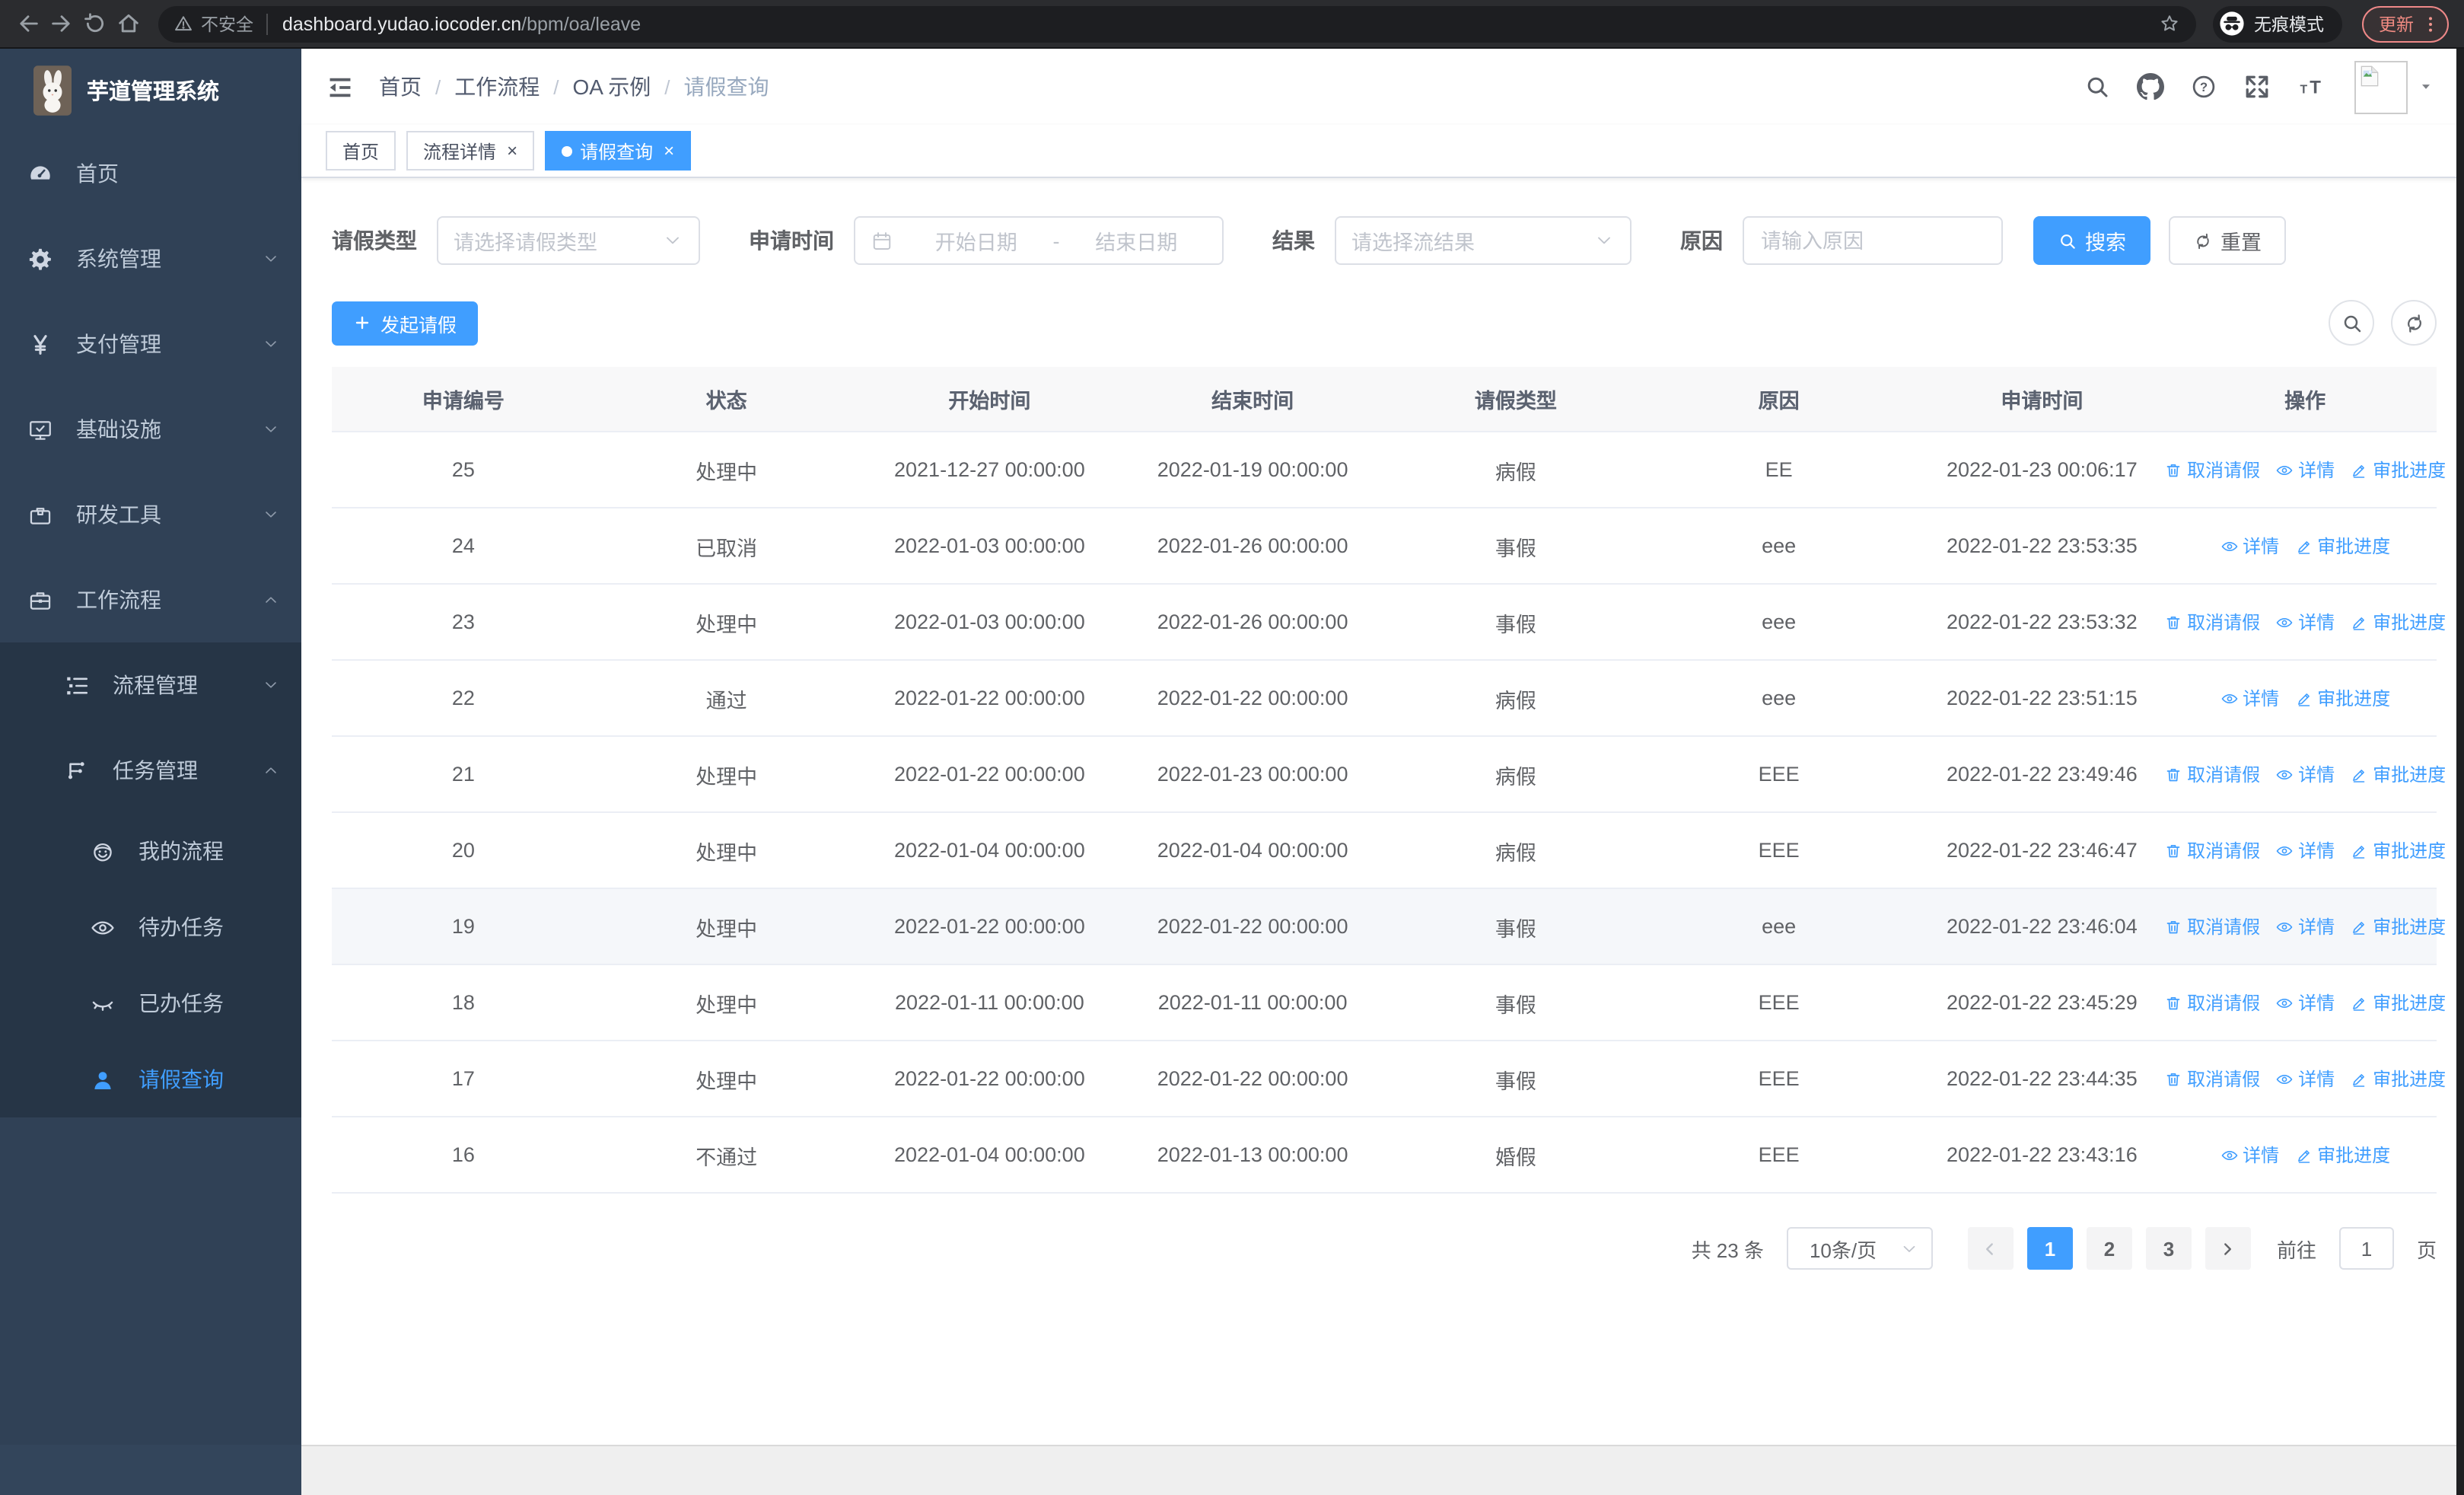 This screenshot has width=2464, height=1495. I want to click on fullscreen-icon, so click(2257, 87).